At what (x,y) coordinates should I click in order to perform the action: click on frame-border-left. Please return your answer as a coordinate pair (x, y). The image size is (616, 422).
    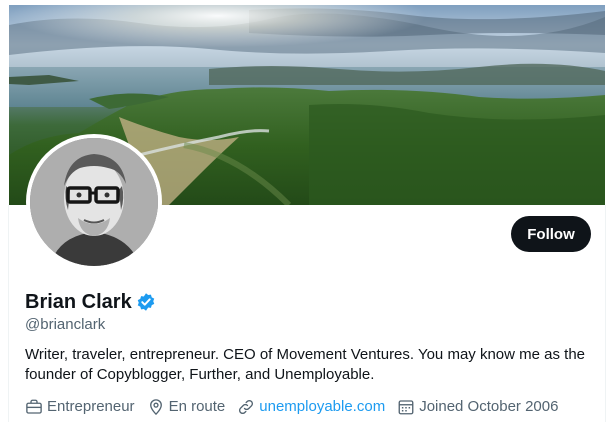
    Looking at the image, I should click on (8, 313).